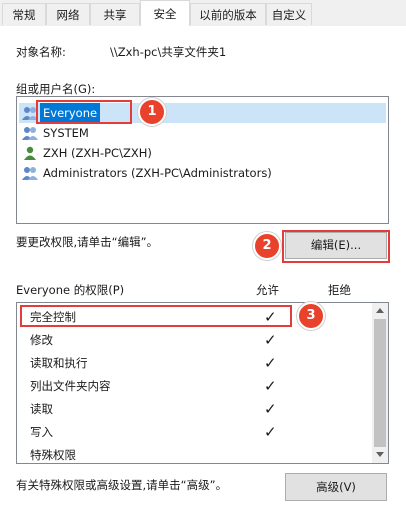  I want to click on permission-name: 修改, so click(41, 340).